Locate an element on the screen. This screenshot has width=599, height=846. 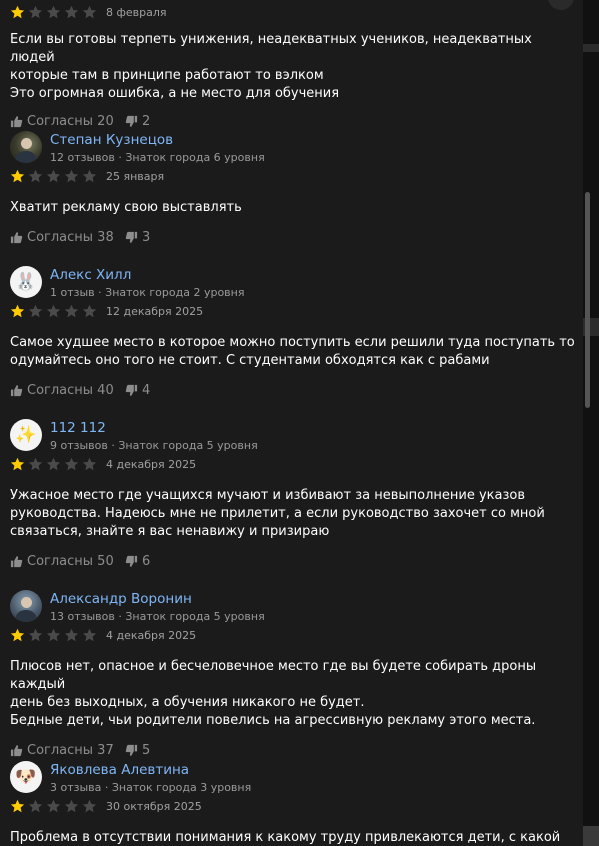
like-button: Согласны 37 is located at coordinates (62, 750).